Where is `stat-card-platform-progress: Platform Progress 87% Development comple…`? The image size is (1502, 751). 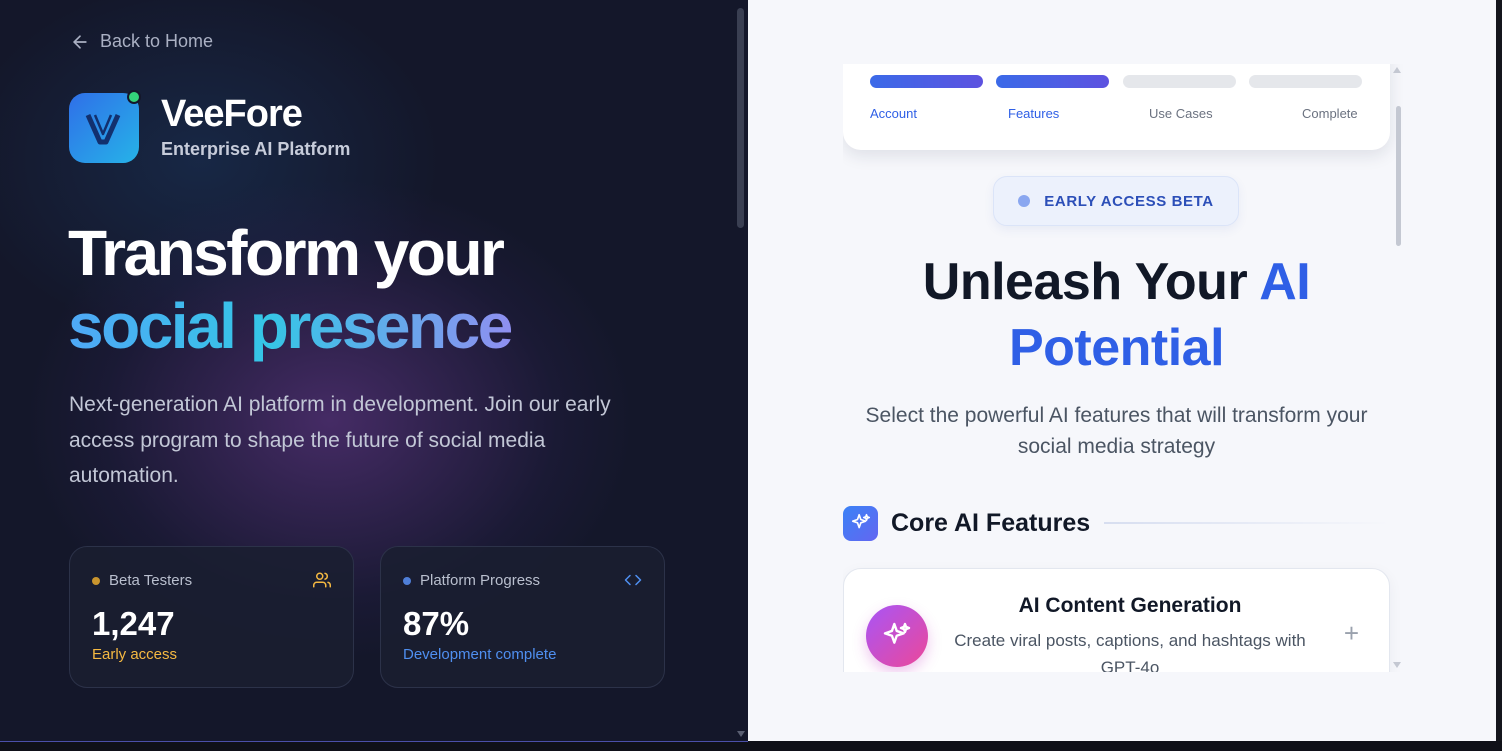 stat-card-platform-progress: Platform Progress 87% Development comple… is located at coordinates (522, 617).